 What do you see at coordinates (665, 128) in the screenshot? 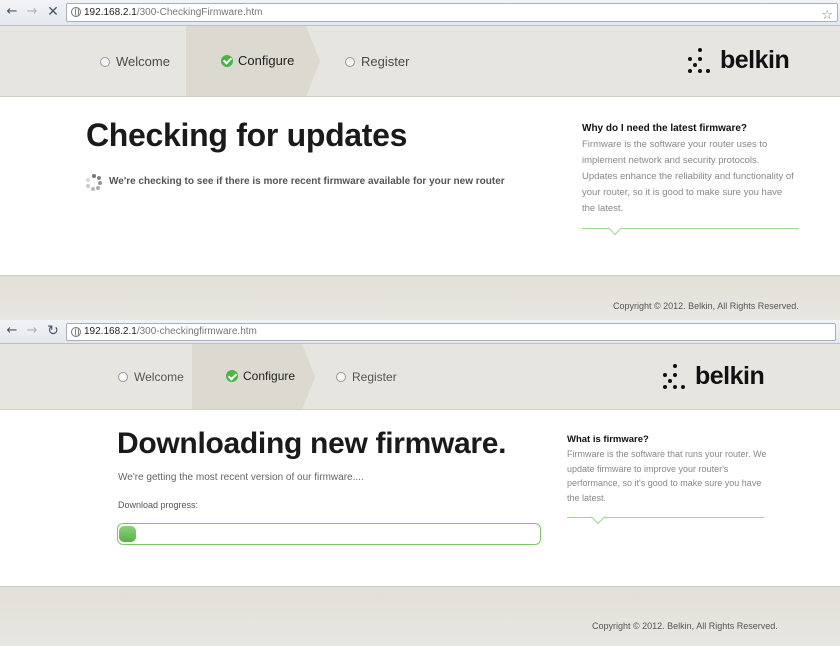
I see `sidebar-title: Why do I need the latest firmware?` at bounding box center [665, 128].